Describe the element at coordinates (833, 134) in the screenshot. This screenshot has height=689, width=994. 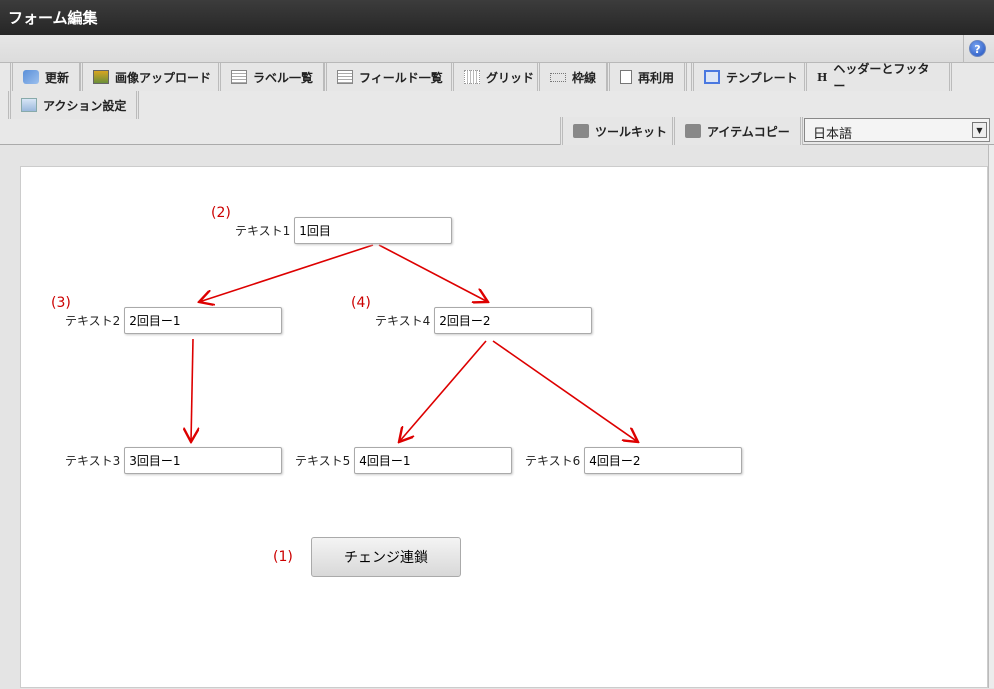
I see `selected-language: 日本語` at that location.